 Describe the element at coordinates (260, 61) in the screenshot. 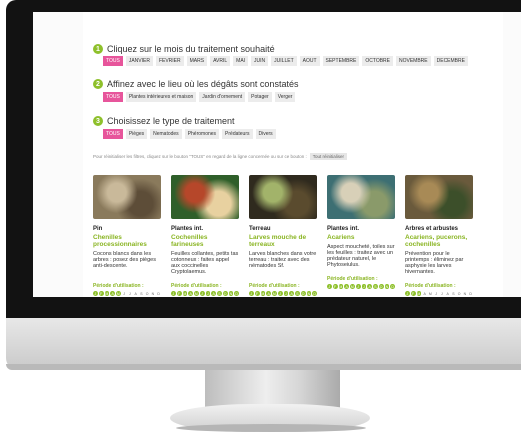

I see `month-chip: JUIN` at that location.